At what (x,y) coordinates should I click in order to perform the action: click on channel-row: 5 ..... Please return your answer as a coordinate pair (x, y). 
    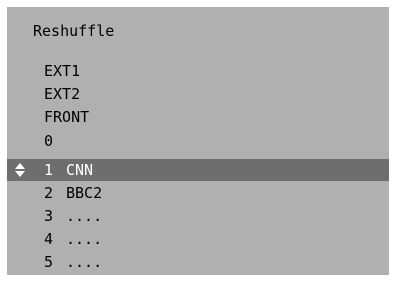
    Looking at the image, I should click on (198, 262).